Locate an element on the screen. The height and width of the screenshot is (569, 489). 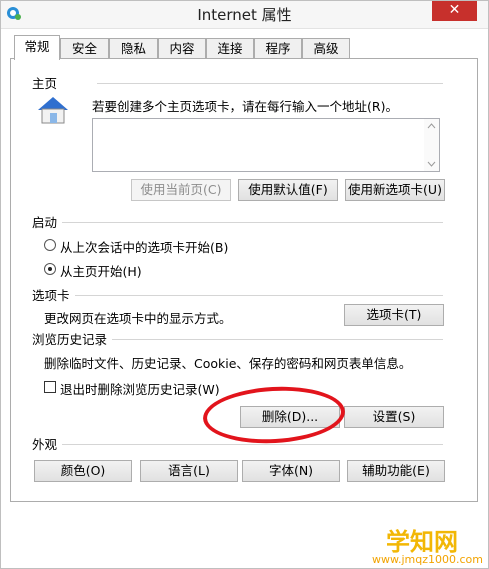
radio-home is located at coordinates (50, 269).